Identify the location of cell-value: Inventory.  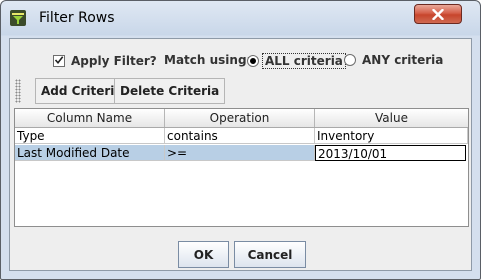
(391, 136).